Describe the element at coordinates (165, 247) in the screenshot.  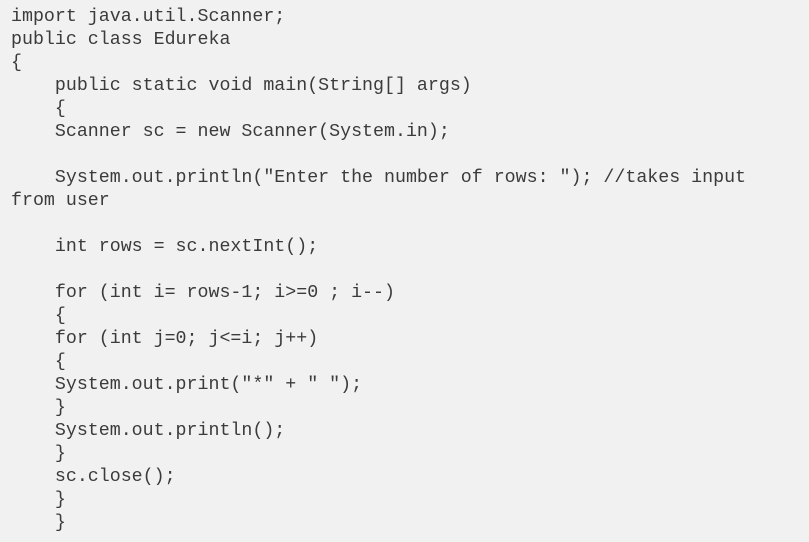
I see `code-line-11: int rows = sc.nextInt();` at that location.